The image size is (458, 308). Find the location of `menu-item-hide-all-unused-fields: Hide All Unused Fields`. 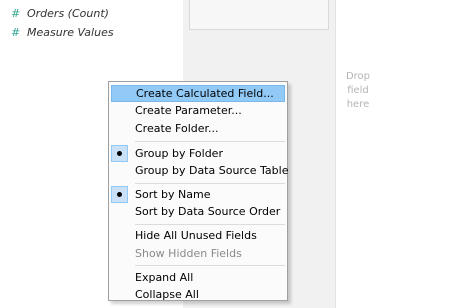

menu-item-hide-all-unused-fields: Hide All Unused Fields is located at coordinates (198, 235).